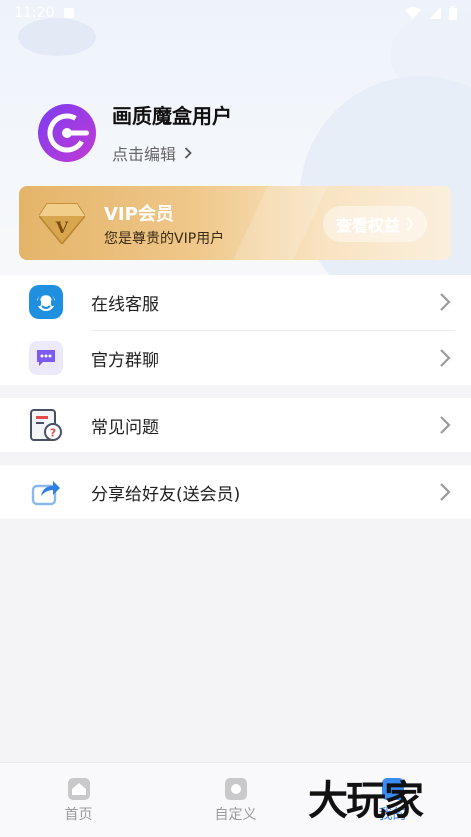 This screenshot has width=471, height=837. What do you see at coordinates (46, 492) in the screenshot?
I see `share-icon` at bounding box center [46, 492].